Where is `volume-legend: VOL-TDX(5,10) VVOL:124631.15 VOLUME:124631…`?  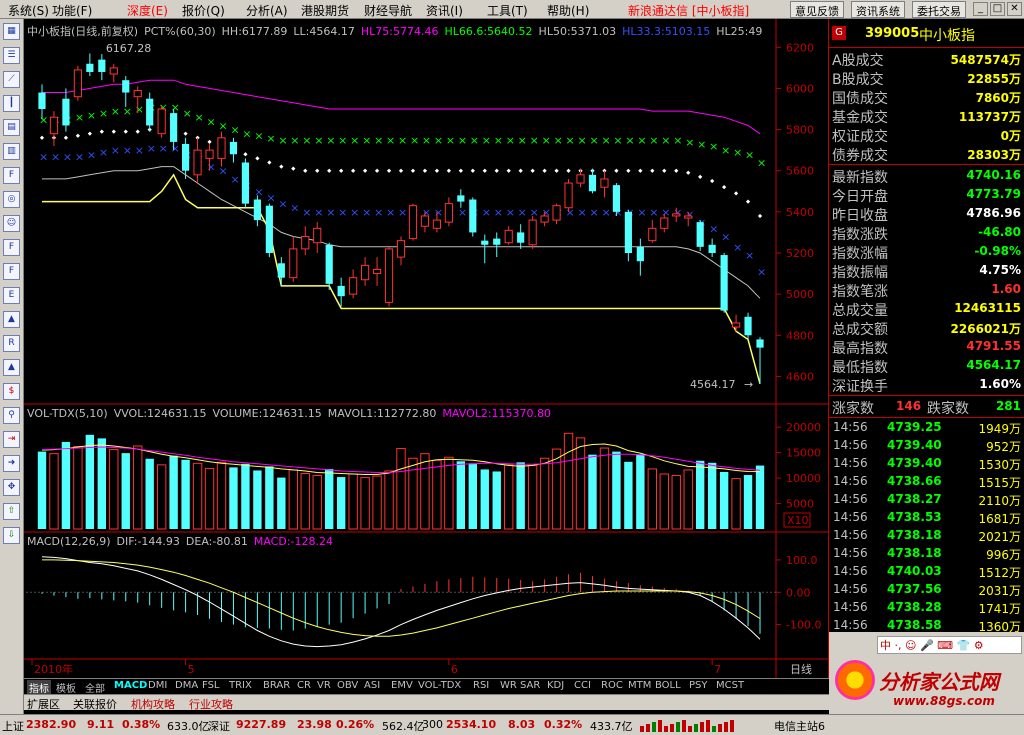
volume-legend: VOL-TDX(5,10) VVOL:124631.15 VOLUME:124631… is located at coordinates (292, 413).